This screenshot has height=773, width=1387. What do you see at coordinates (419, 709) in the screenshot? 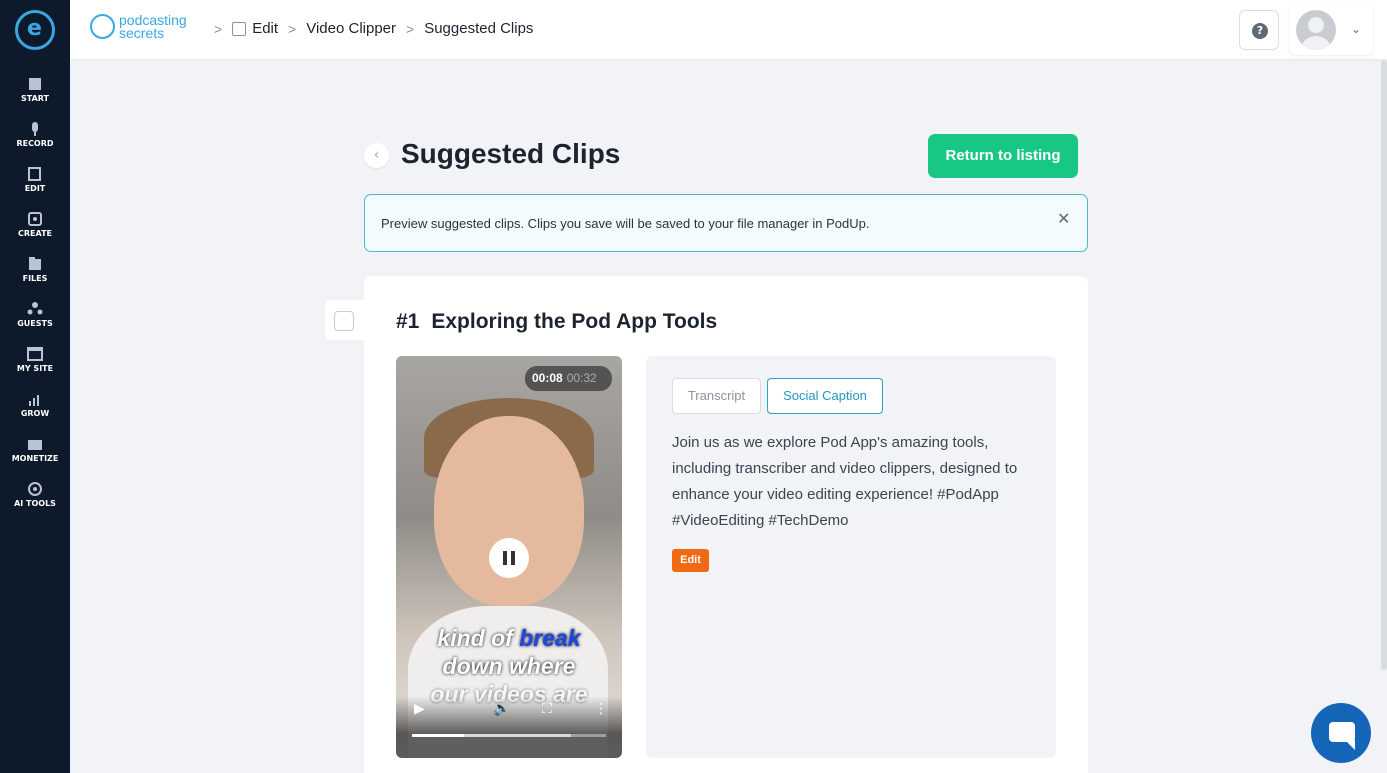
I see `play-icon: ▶` at bounding box center [419, 709].